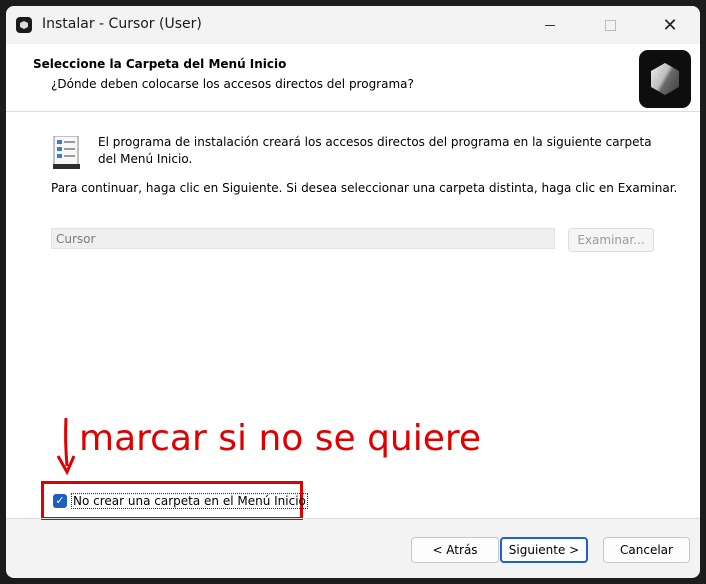 The height and width of the screenshot is (584, 706). I want to click on window-title: Instalar - Cursor (User), so click(122, 24).